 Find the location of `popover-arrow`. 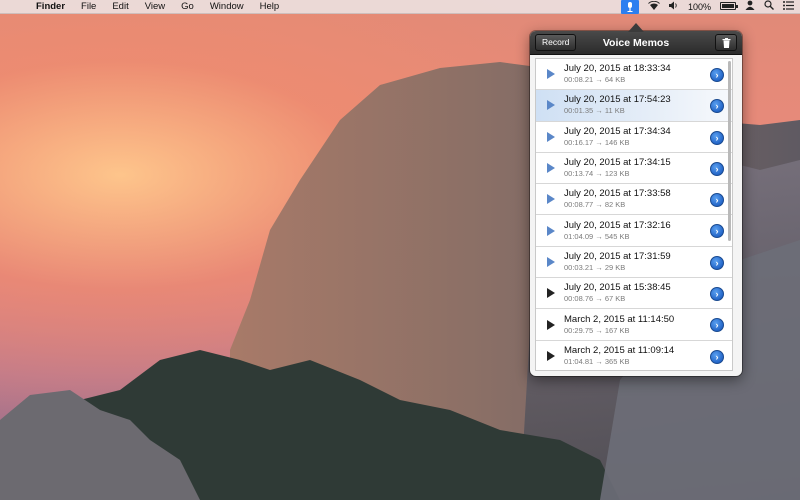

popover-arrow is located at coordinates (636, 27).